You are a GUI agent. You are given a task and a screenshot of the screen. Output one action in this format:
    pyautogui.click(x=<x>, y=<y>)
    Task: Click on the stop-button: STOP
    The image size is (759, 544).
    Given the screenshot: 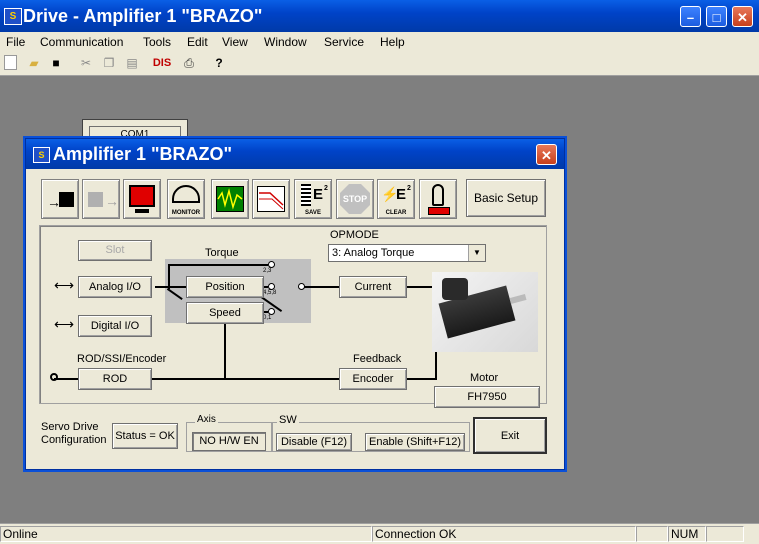 What is the action you would take?
    pyautogui.click(x=355, y=199)
    